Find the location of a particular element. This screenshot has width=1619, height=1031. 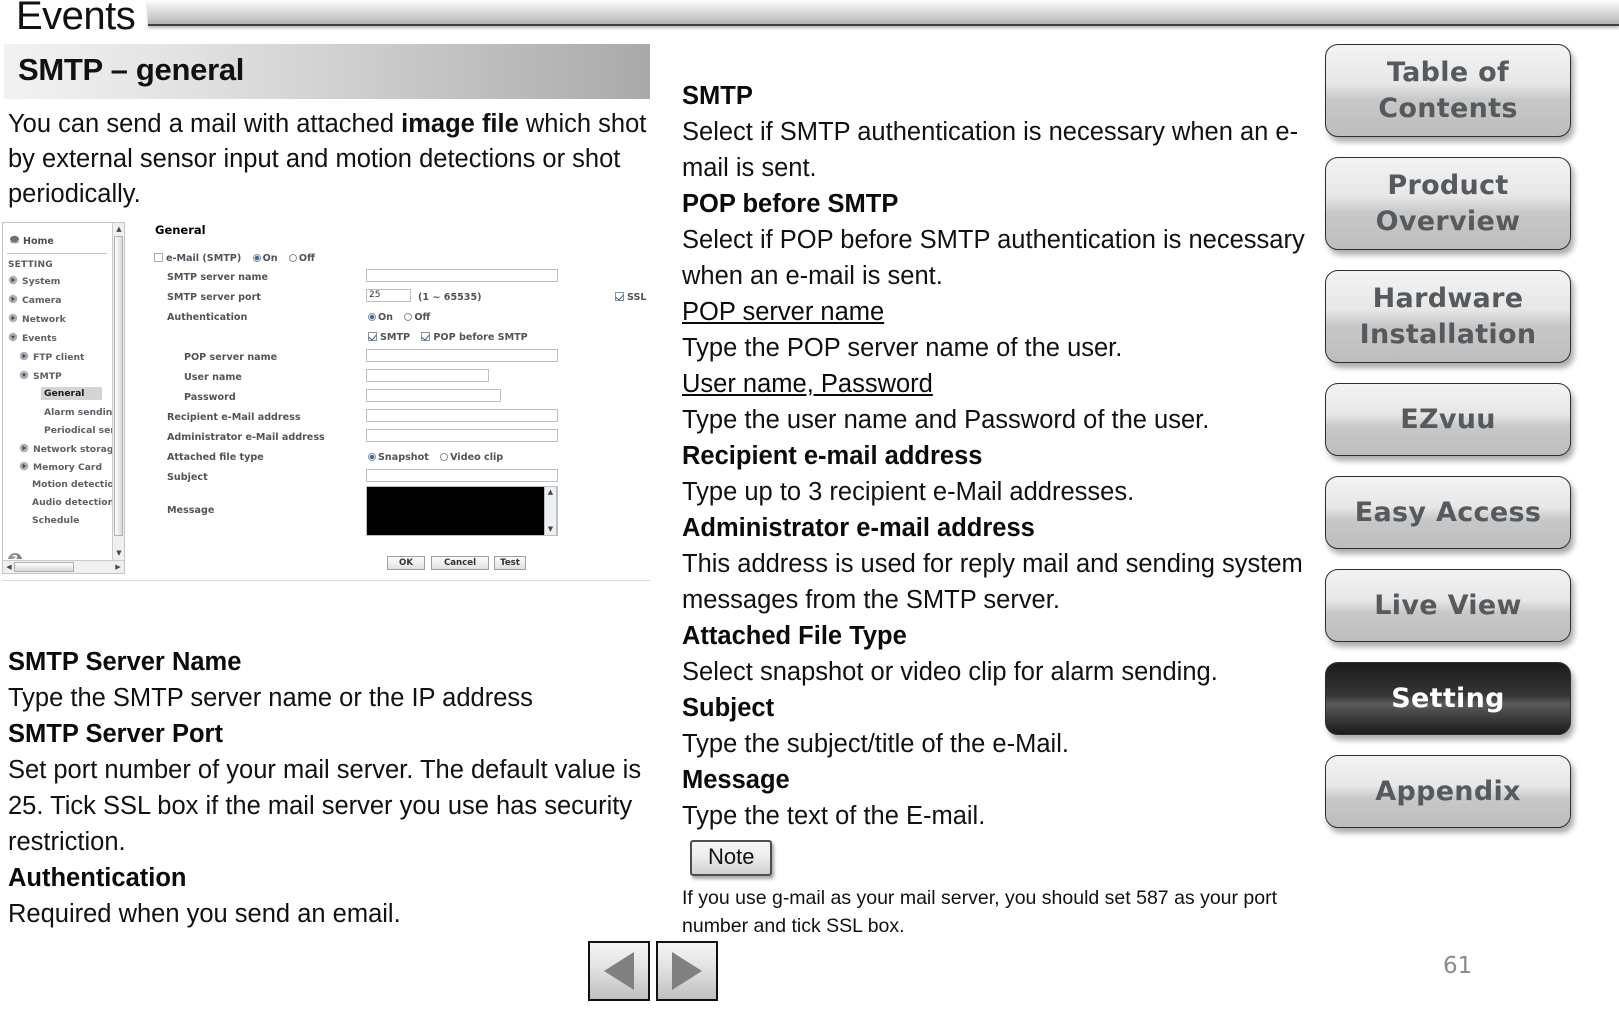

nav-label: Appendix is located at coordinates (1448, 791).